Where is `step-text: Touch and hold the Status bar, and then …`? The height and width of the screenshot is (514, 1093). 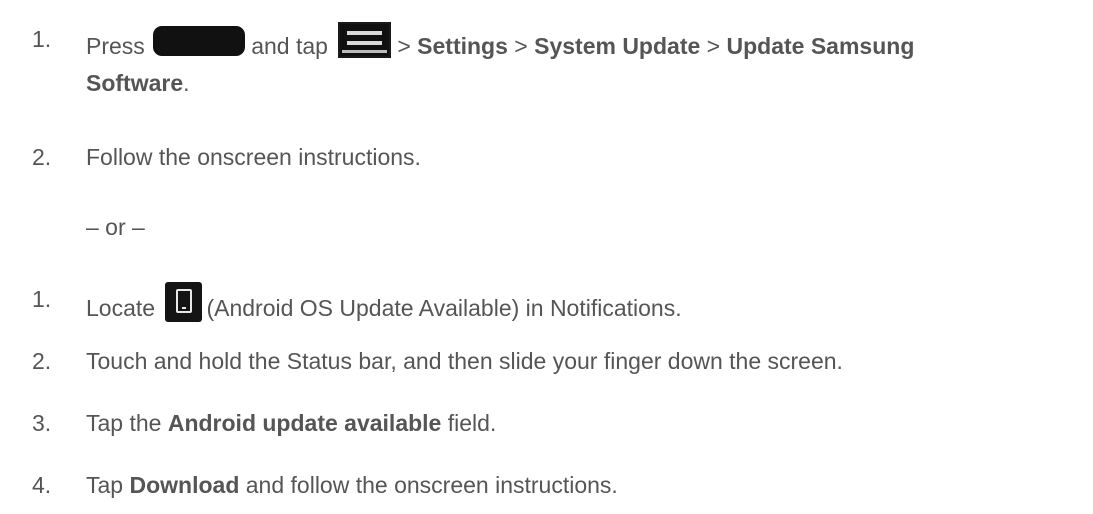
step-text: Touch and hold the Status bar, and then … is located at coordinates (464, 361).